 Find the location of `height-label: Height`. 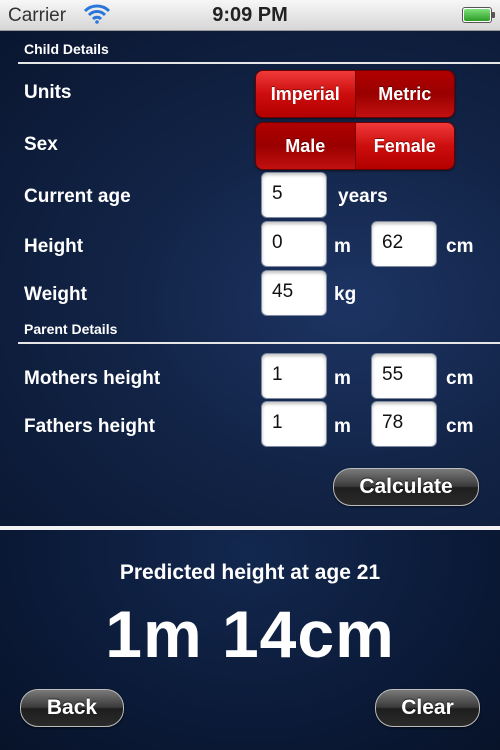

height-label: Height is located at coordinates (54, 246).